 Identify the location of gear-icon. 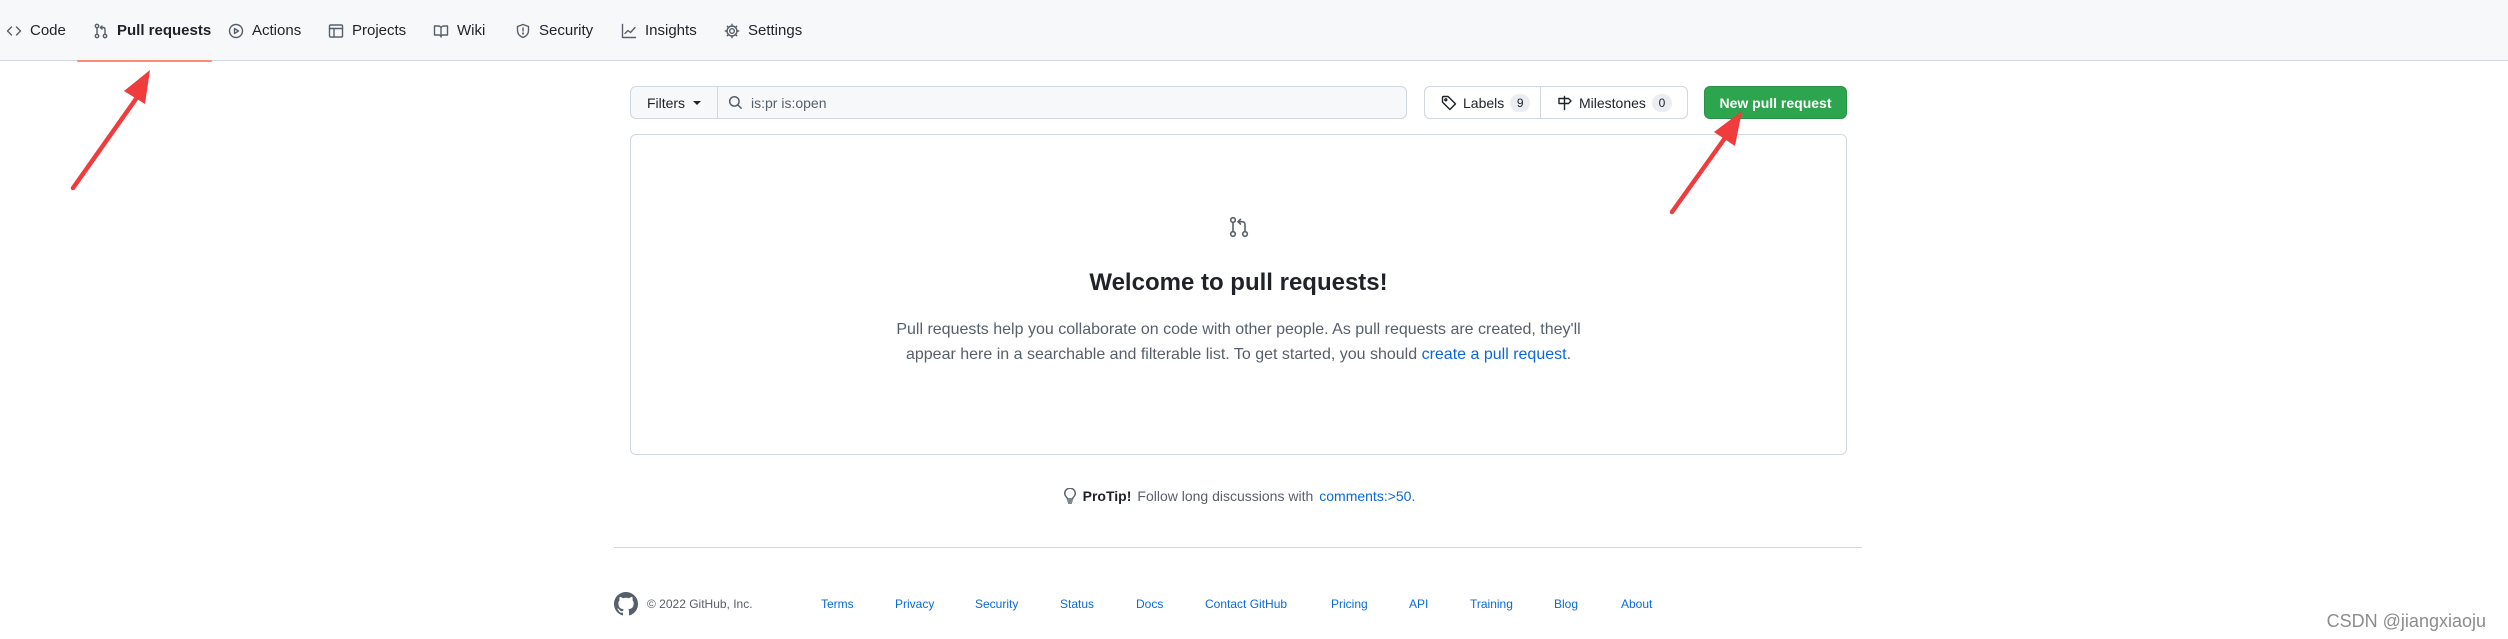
(732, 30).